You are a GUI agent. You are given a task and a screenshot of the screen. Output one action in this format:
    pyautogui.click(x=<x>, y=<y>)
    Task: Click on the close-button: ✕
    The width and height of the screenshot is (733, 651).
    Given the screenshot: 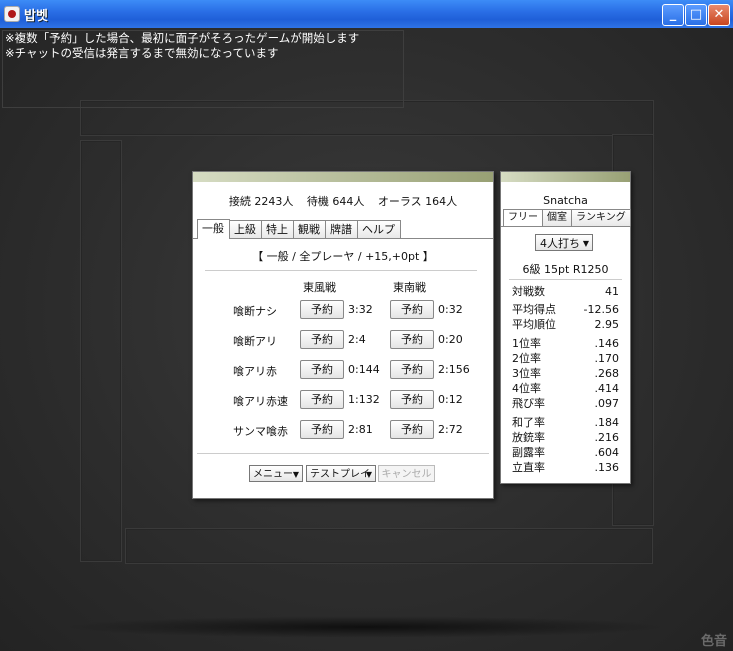 What is the action you would take?
    pyautogui.click(x=719, y=15)
    